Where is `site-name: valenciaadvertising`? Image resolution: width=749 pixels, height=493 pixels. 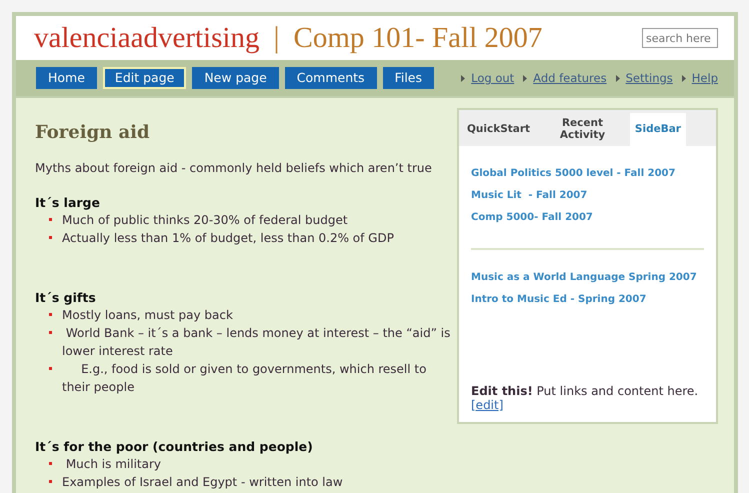 site-name: valenciaadvertising is located at coordinates (147, 38).